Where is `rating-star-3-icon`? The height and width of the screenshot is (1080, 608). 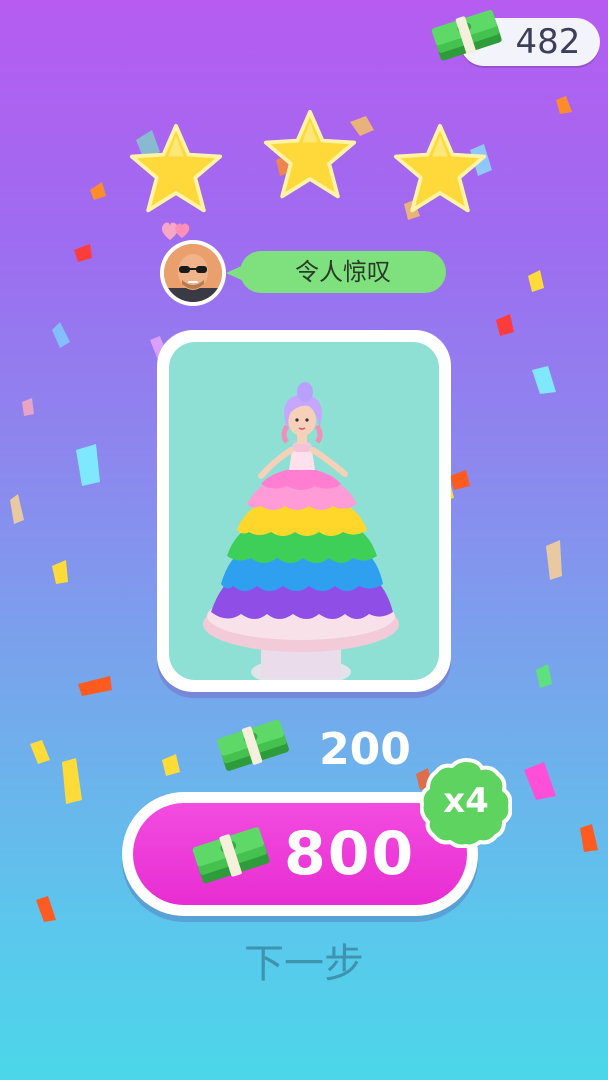
rating-star-3-icon is located at coordinates (440, 170).